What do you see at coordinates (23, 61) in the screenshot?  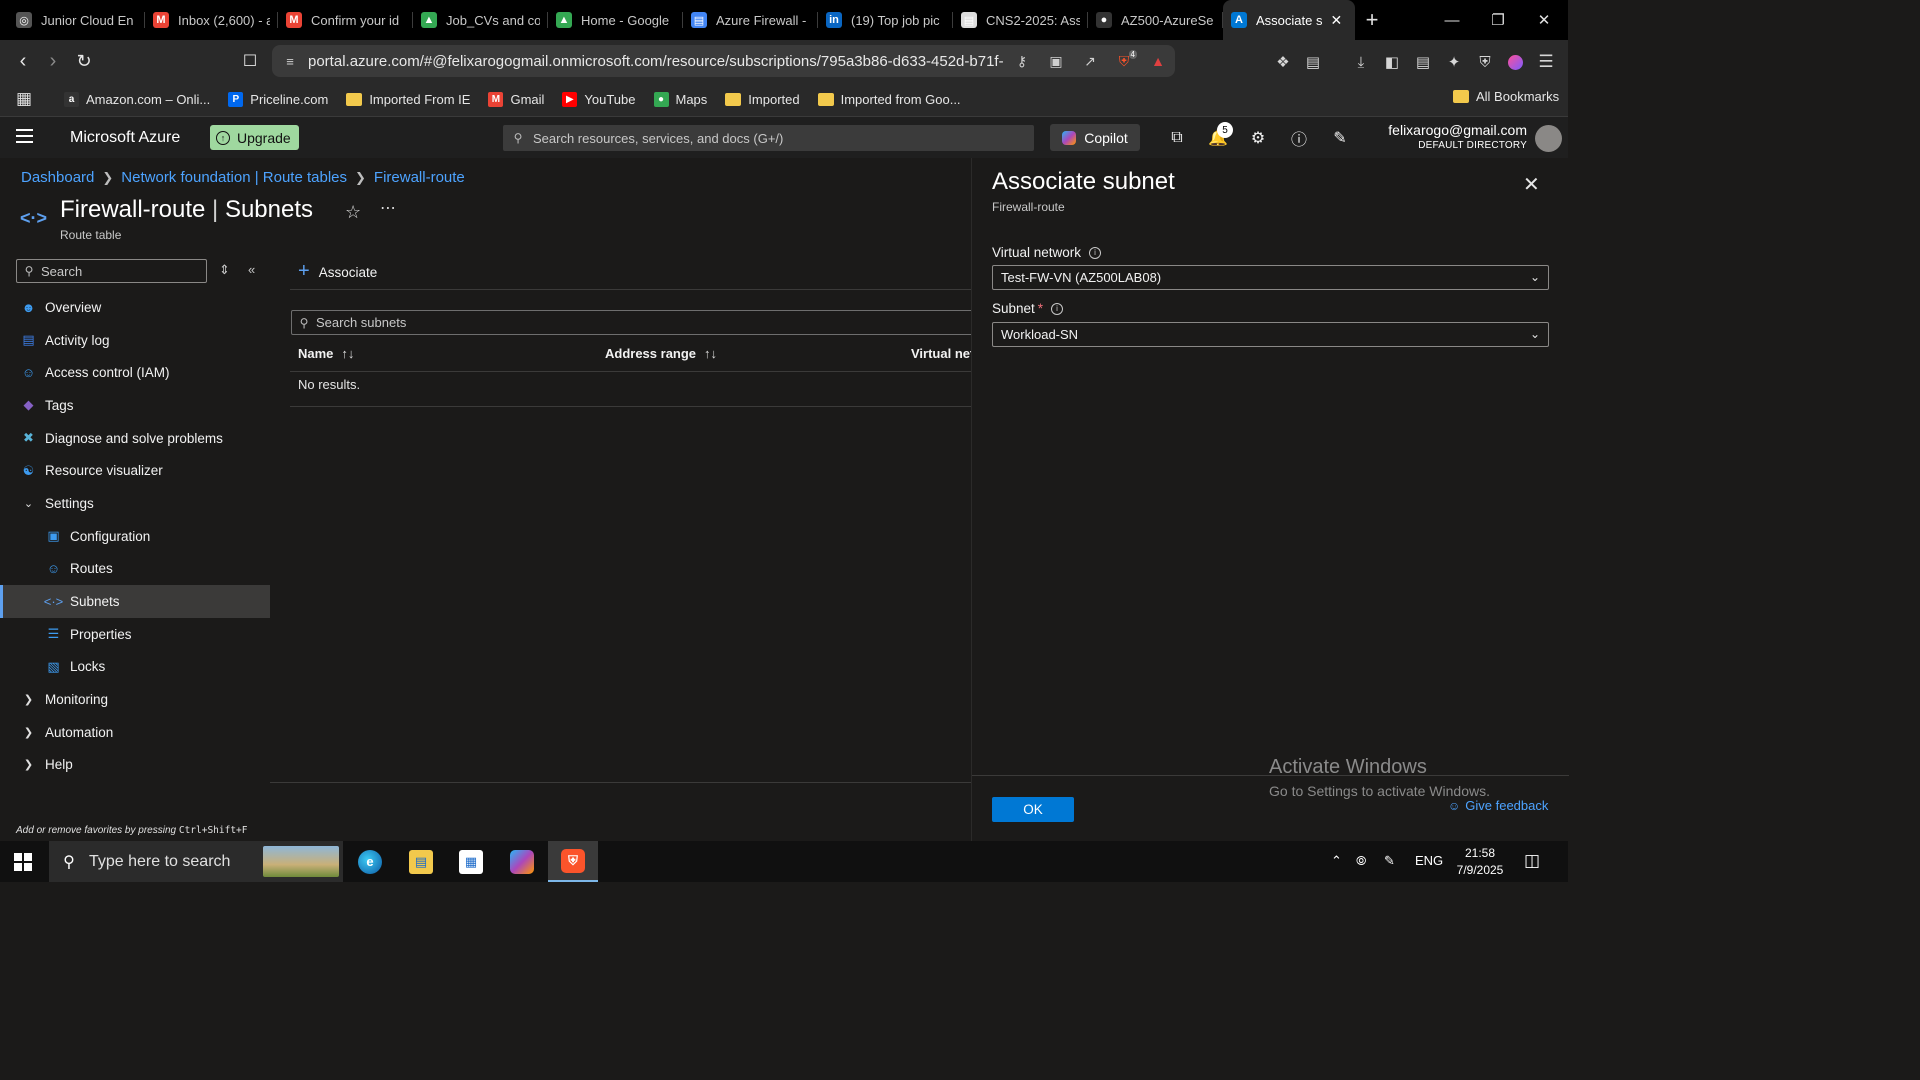 I see `back-icon: ‹` at bounding box center [23, 61].